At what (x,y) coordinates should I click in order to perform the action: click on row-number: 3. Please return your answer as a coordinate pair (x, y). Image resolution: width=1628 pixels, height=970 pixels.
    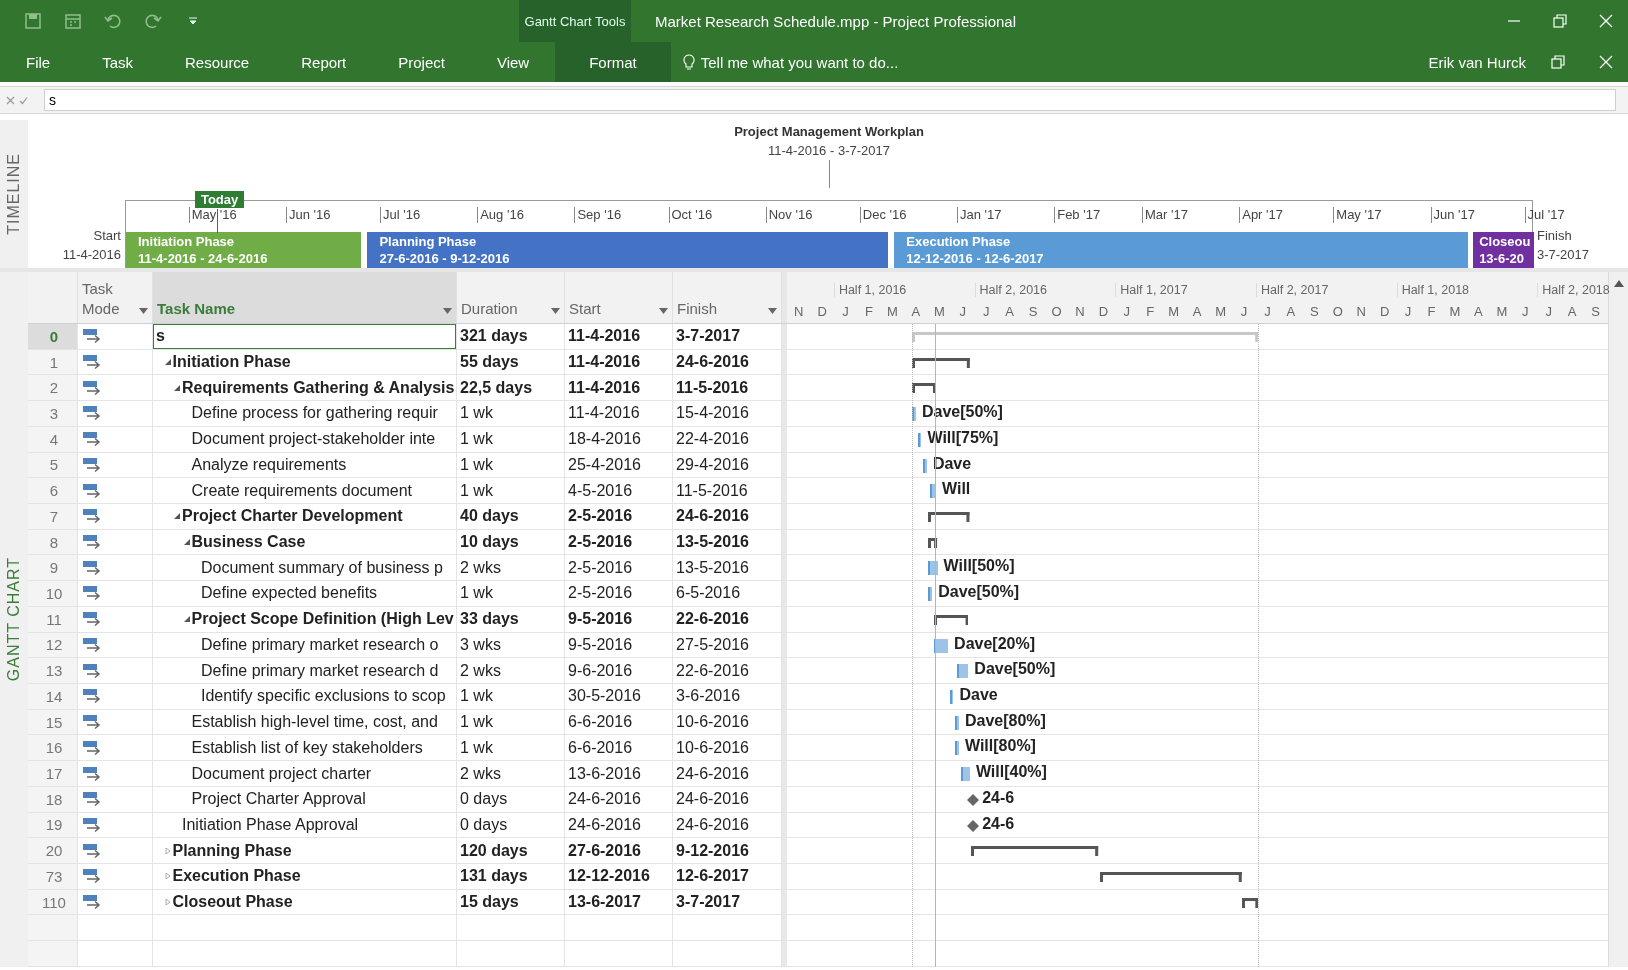
    Looking at the image, I should click on (53, 413).